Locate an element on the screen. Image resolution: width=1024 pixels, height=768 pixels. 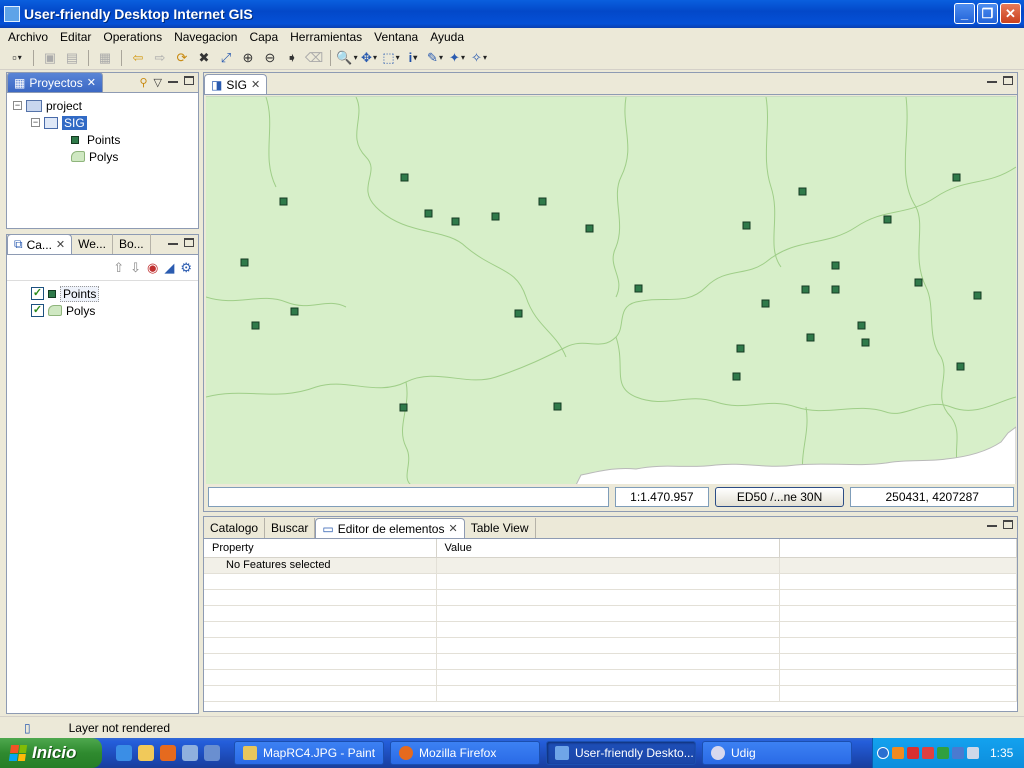
tab-table-view: Table View is located at coordinates (500, 528).